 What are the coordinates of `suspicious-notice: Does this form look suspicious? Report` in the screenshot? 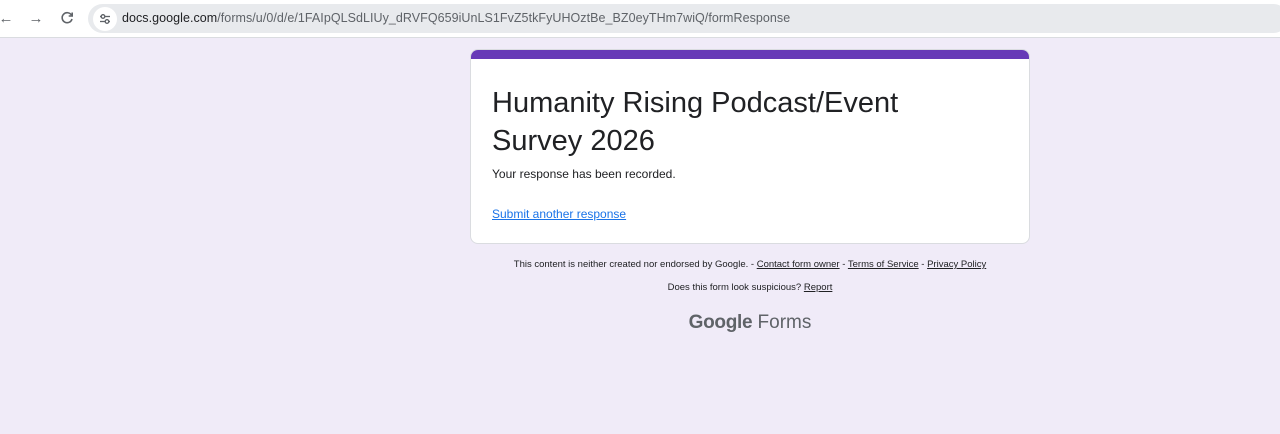 It's located at (750, 287).